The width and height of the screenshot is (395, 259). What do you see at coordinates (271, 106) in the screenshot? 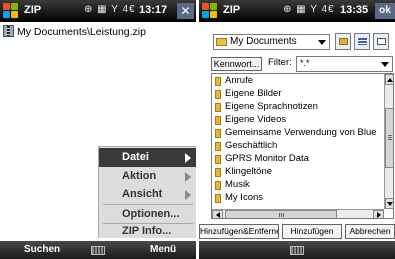
I see `list-item-label: Eigene Sprachnotizen` at bounding box center [271, 106].